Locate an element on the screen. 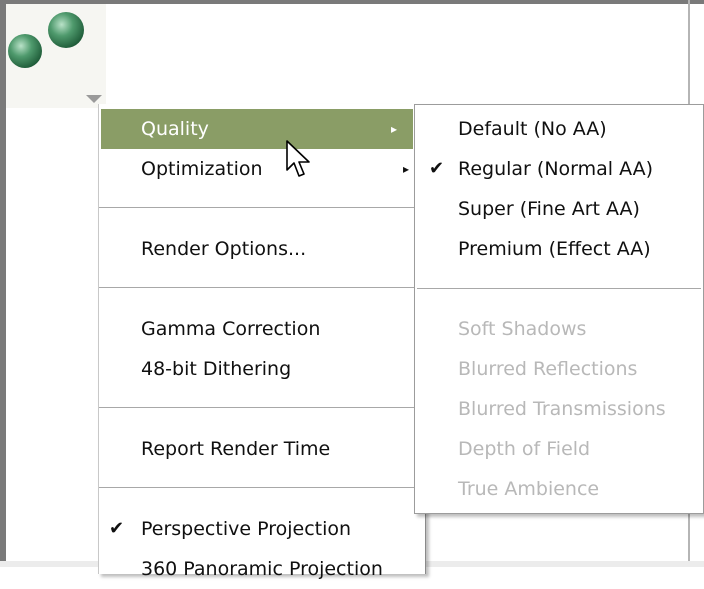  submenu-item-label: Regular (Normal AA) is located at coordinates (556, 169).